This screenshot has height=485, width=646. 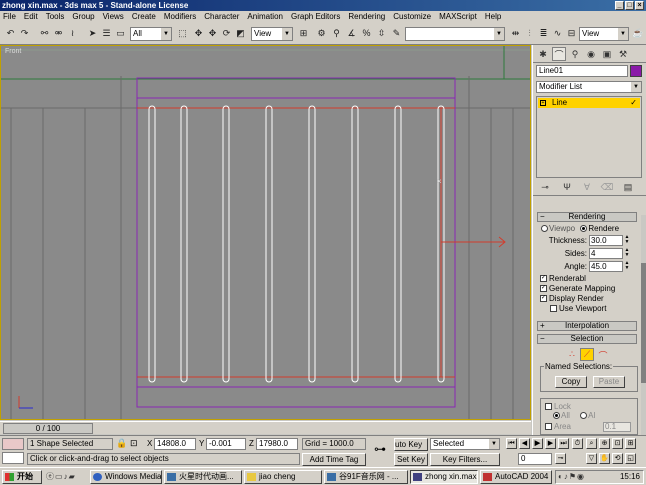 What do you see at coordinates (58, 33) in the screenshot?
I see `unlink-icon: ⚮` at bounding box center [58, 33].